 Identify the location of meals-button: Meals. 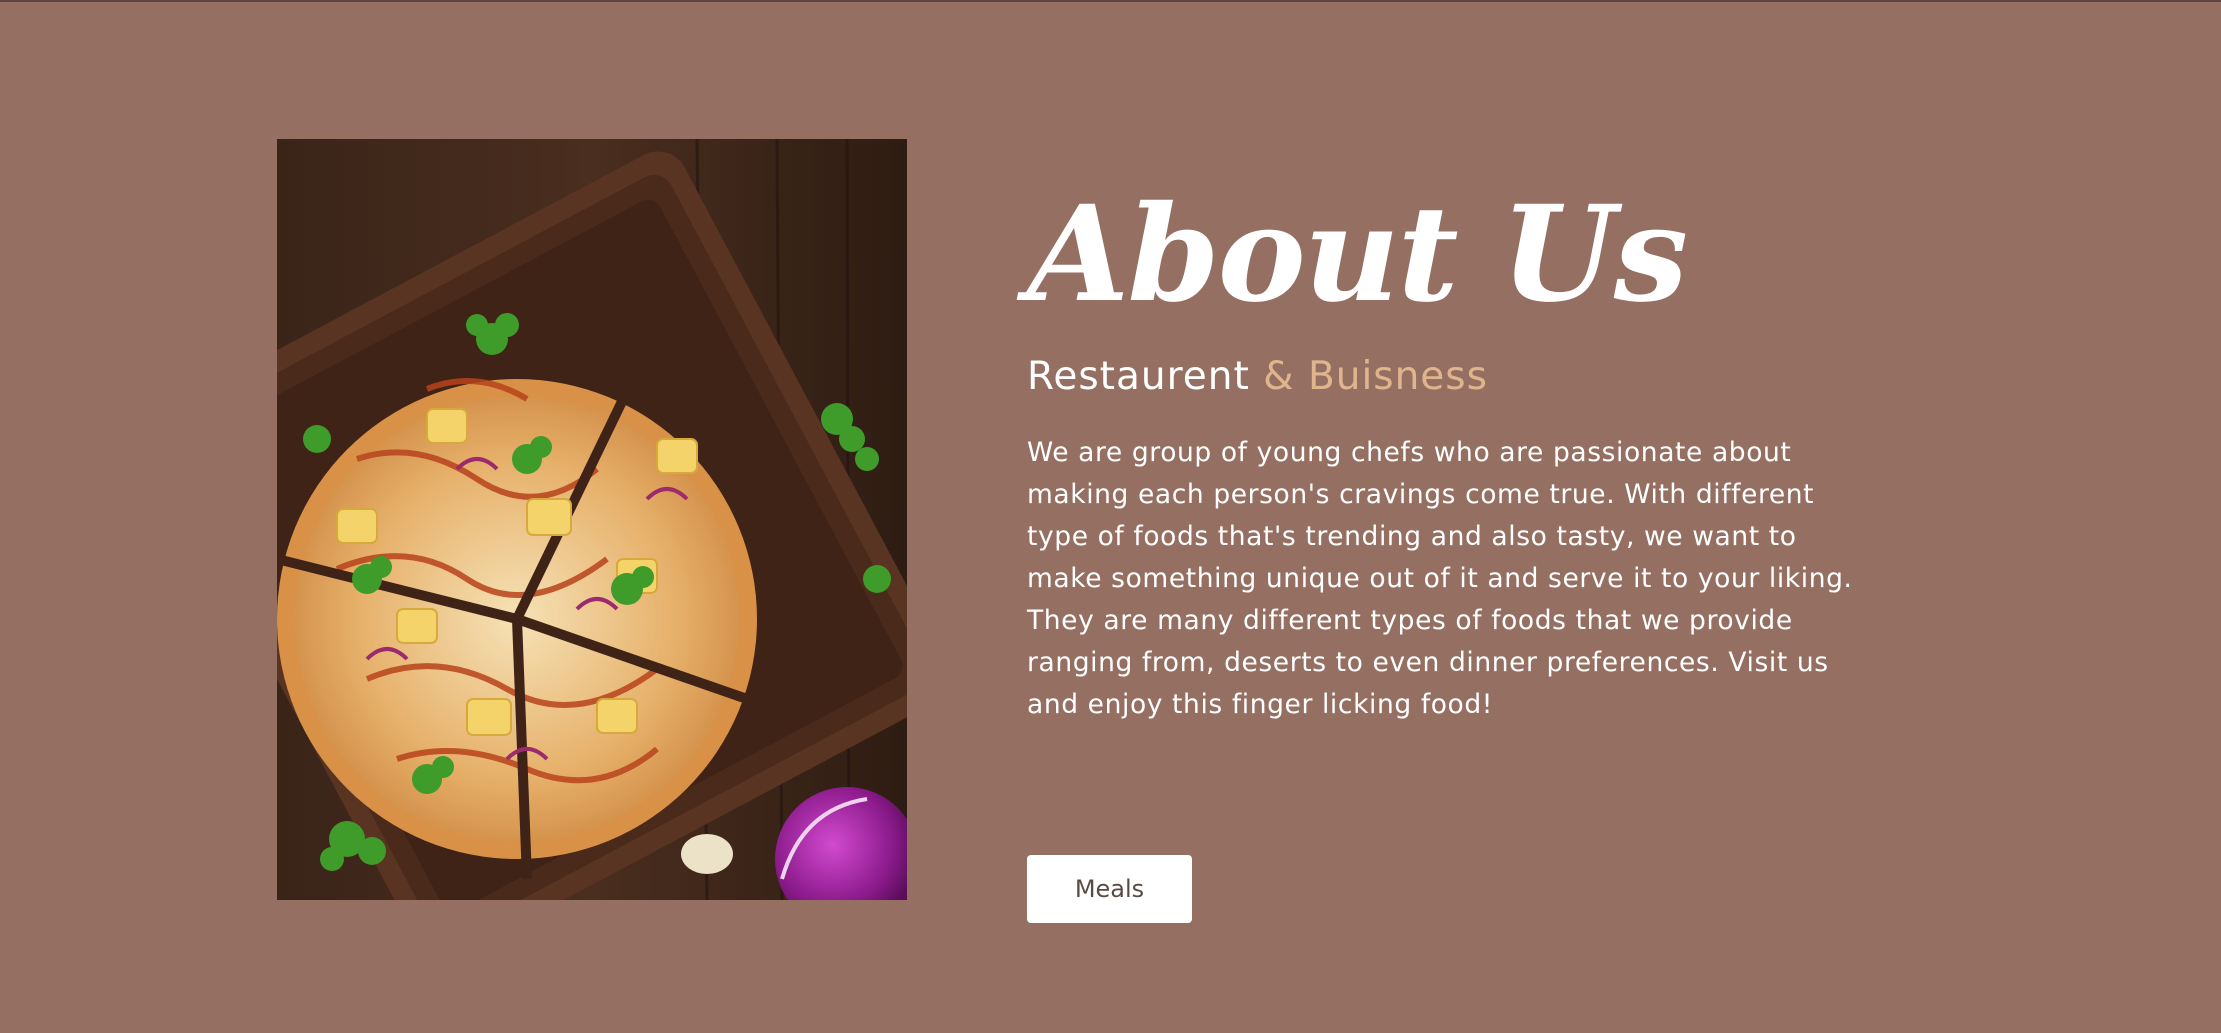
(1109, 889).